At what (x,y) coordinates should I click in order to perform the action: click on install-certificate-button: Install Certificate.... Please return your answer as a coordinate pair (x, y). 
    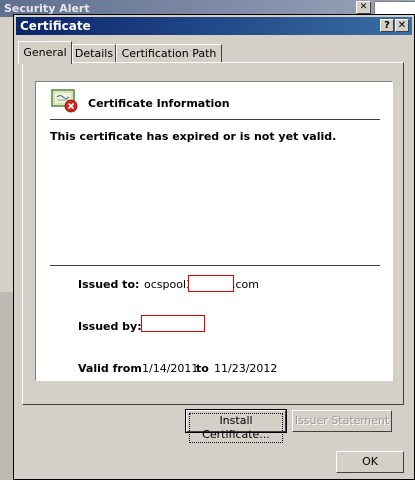
    Looking at the image, I should click on (236, 426).